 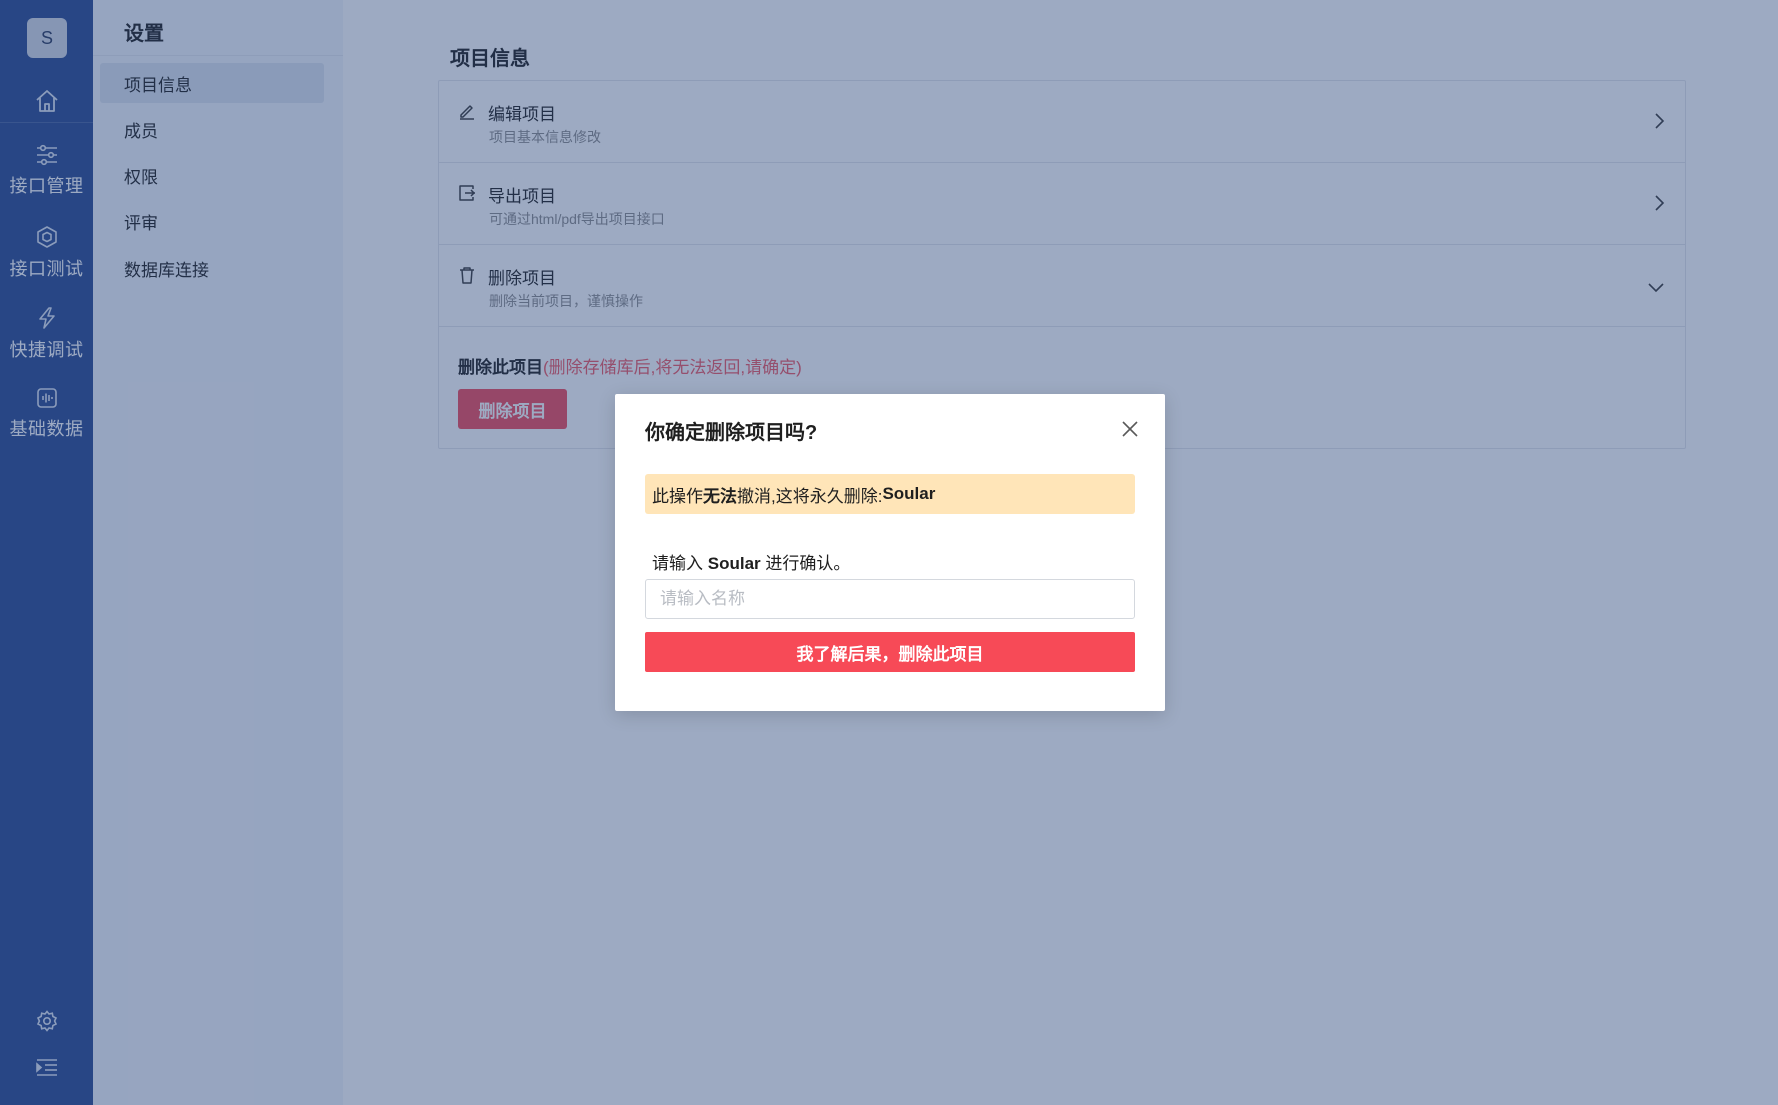 What do you see at coordinates (909, 493) in the screenshot?
I see `alert-project-name: Soular` at bounding box center [909, 493].